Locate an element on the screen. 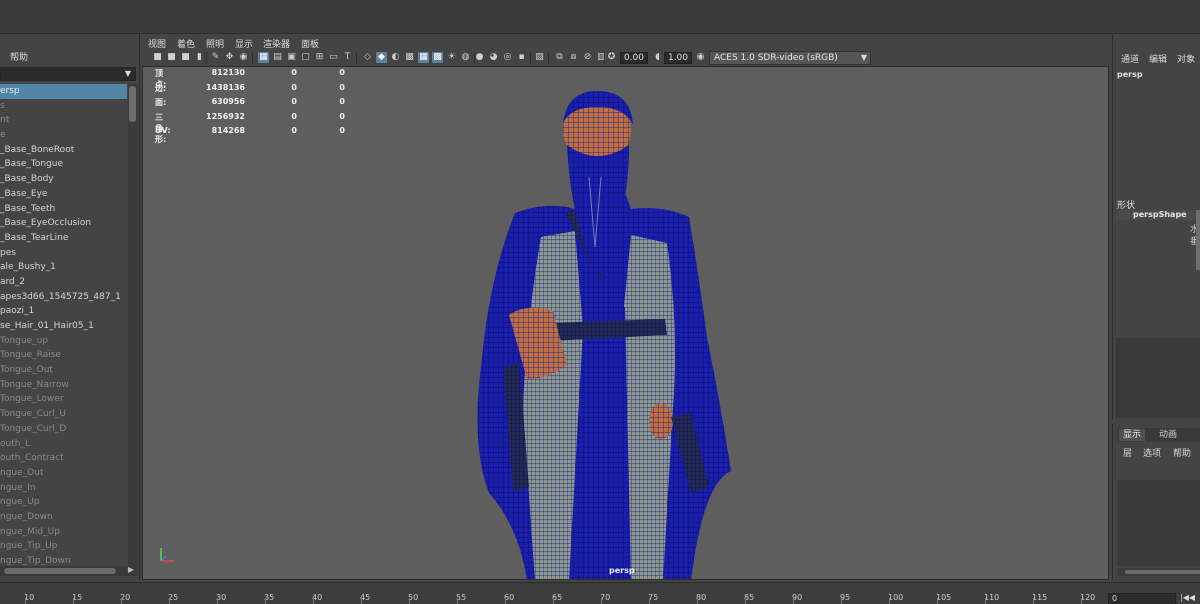  smooth-shade-icon: ◆ is located at coordinates (381, 57).